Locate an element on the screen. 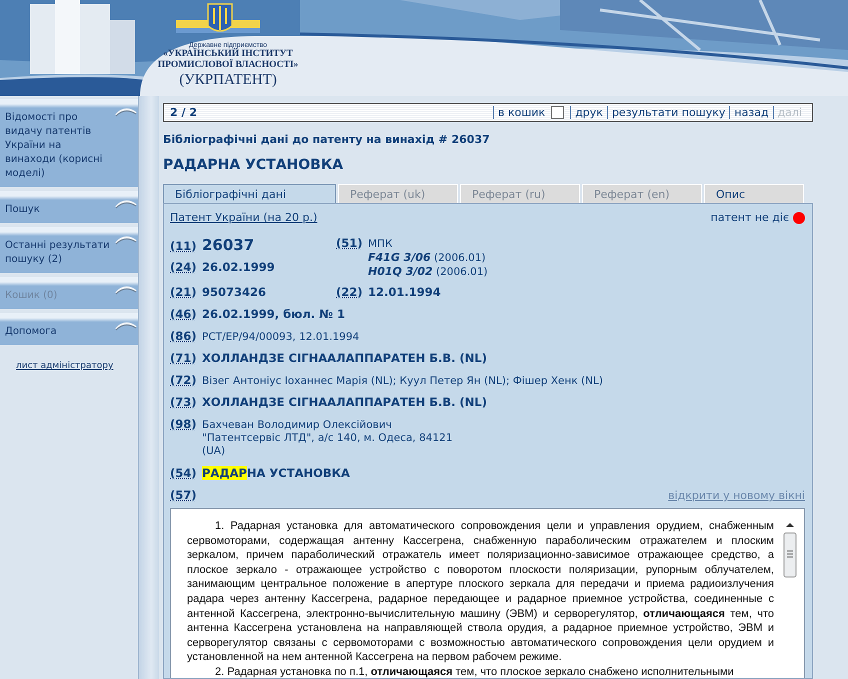 This screenshot has height=679, width=848. field-code: (24) is located at coordinates (185, 267).